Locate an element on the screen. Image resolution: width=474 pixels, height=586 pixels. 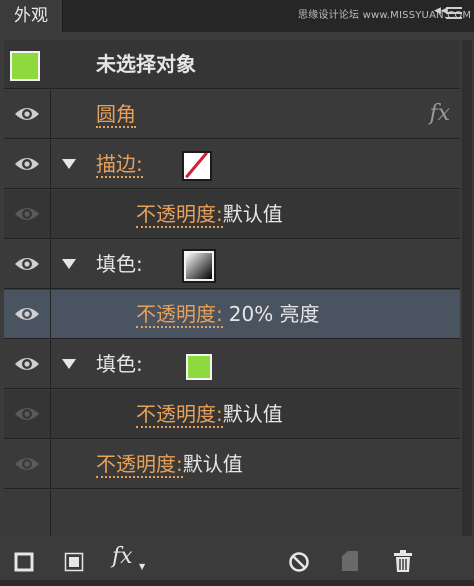
delete-icon is located at coordinates (403, 561).